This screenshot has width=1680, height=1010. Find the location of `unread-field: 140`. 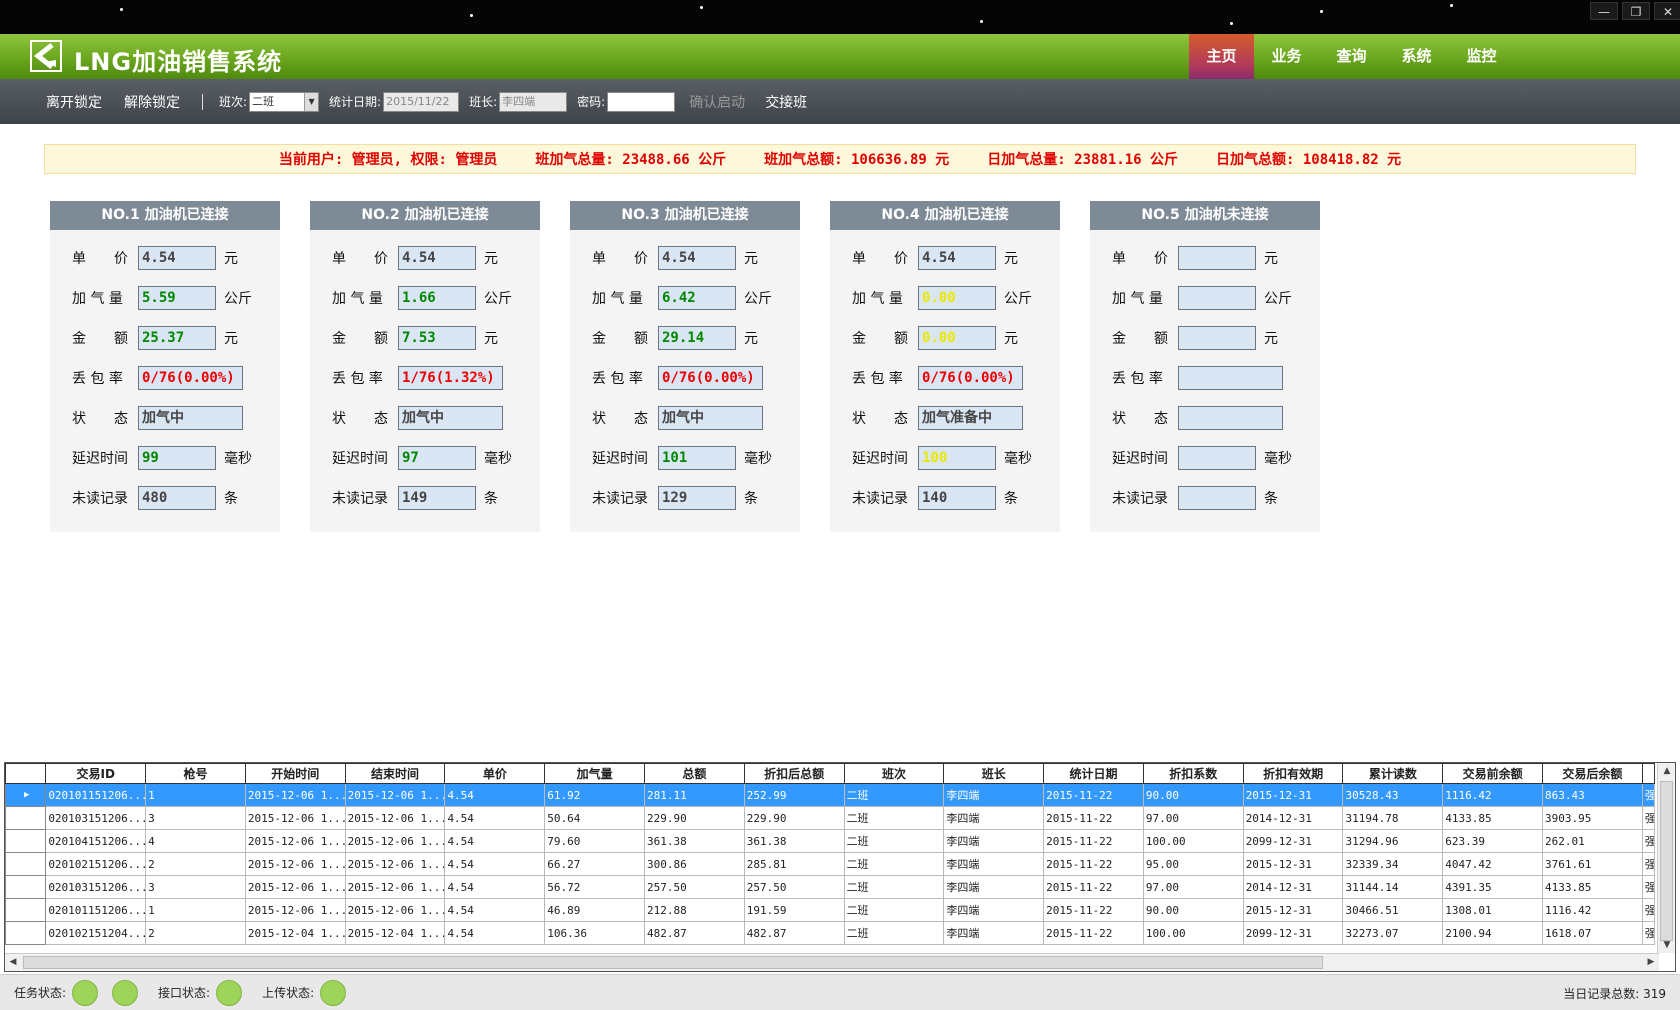

unread-field: 140 is located at coordinates (957, 498).